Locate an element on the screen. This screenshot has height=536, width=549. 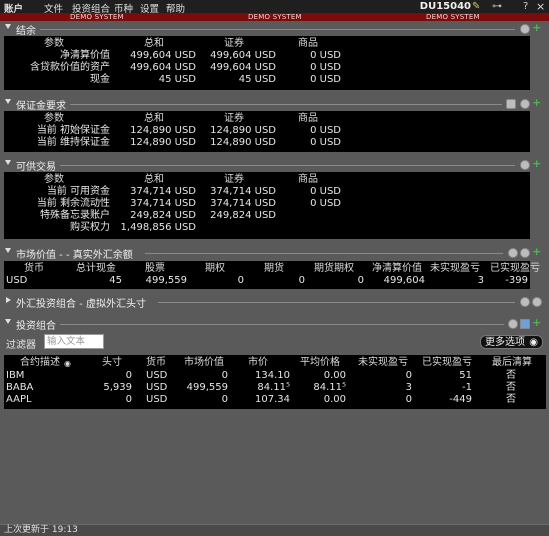
window-icon is located at coordinates (525, 324).